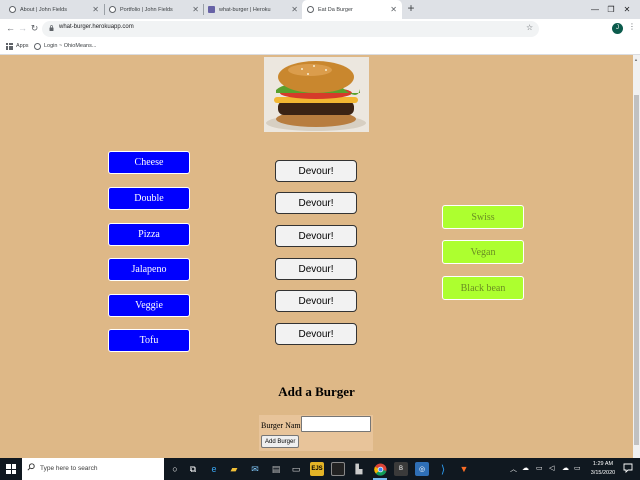 The image size is (640, 480). Describe the element at coordinates (31, 467) in the screenshot. I see `search-icon` at that location.